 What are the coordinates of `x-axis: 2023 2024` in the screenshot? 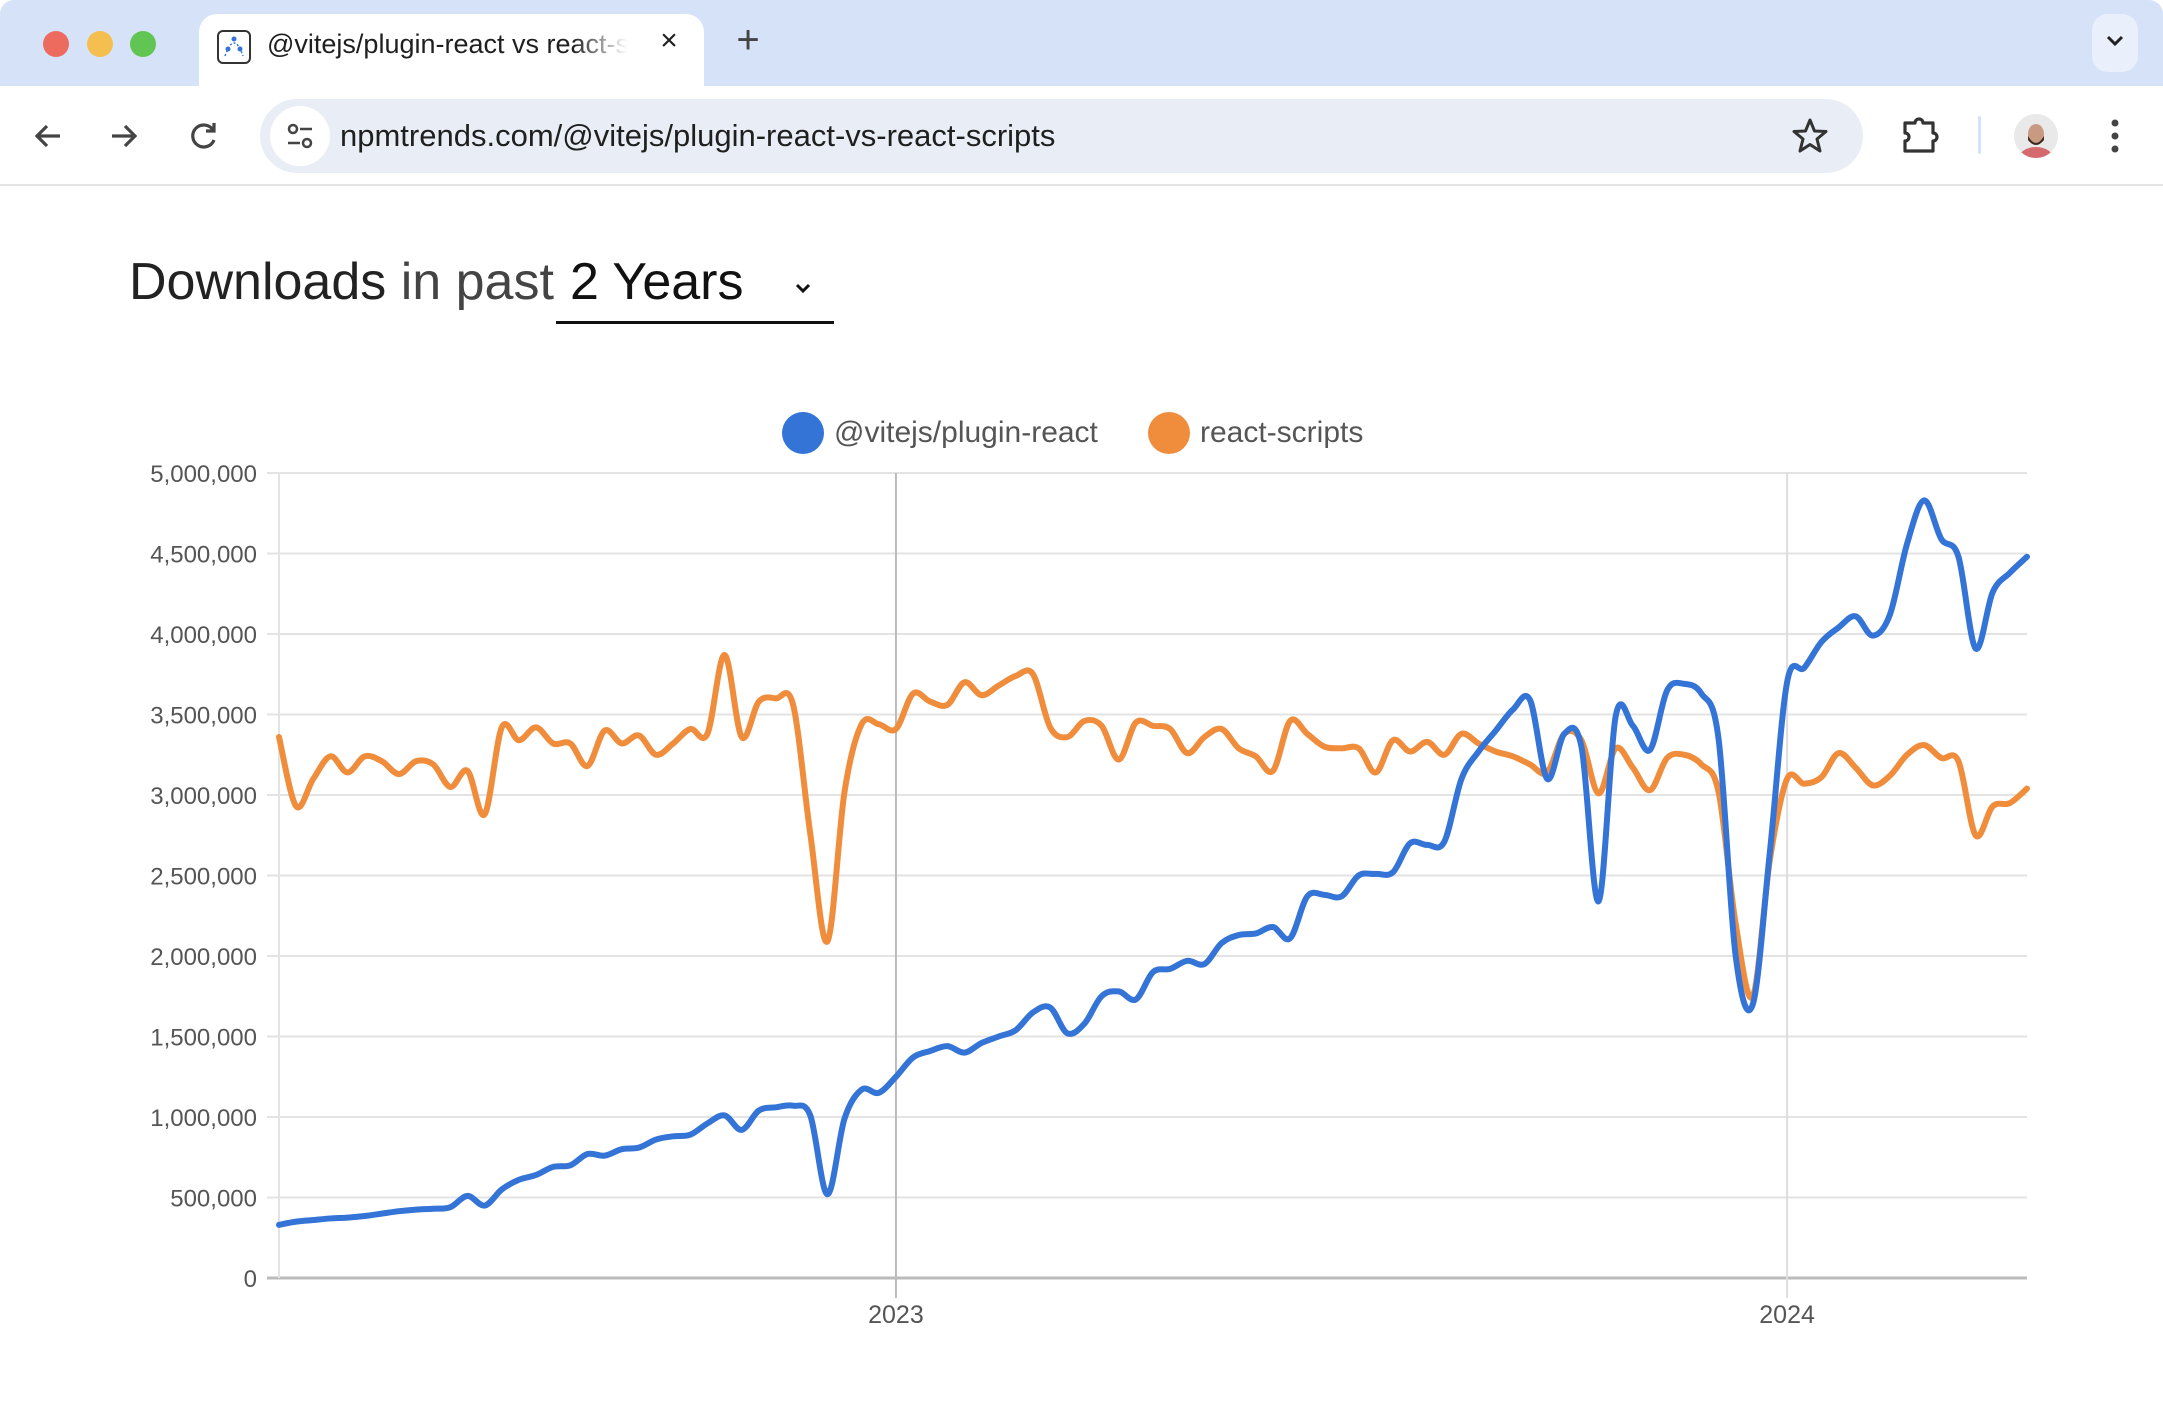 It's located at (1341, 1315).